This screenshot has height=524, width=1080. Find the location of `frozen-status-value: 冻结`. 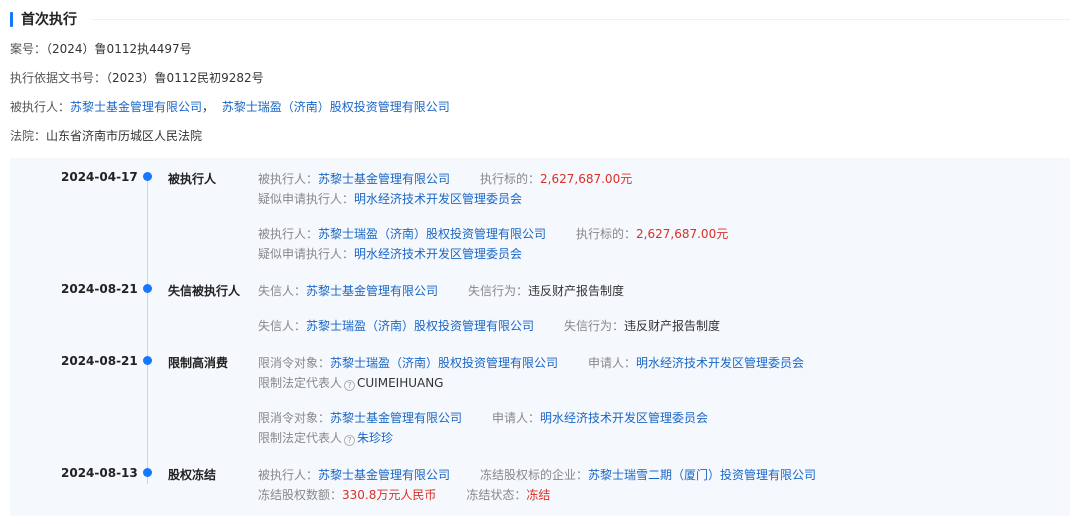

frozen-status-value: 冻结 is located at coordinates (538, 495).